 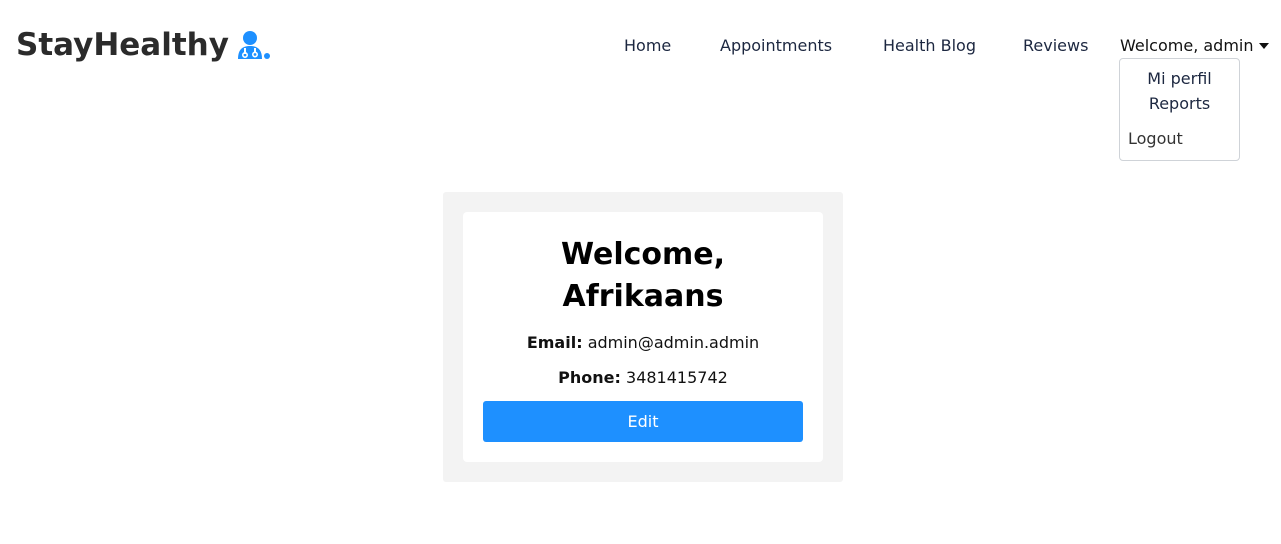 What do you see at coordinates (1055, 45) in the screenshot?
I see `nav-reviews-link: Reviews` at bounding box center [1055, 45].